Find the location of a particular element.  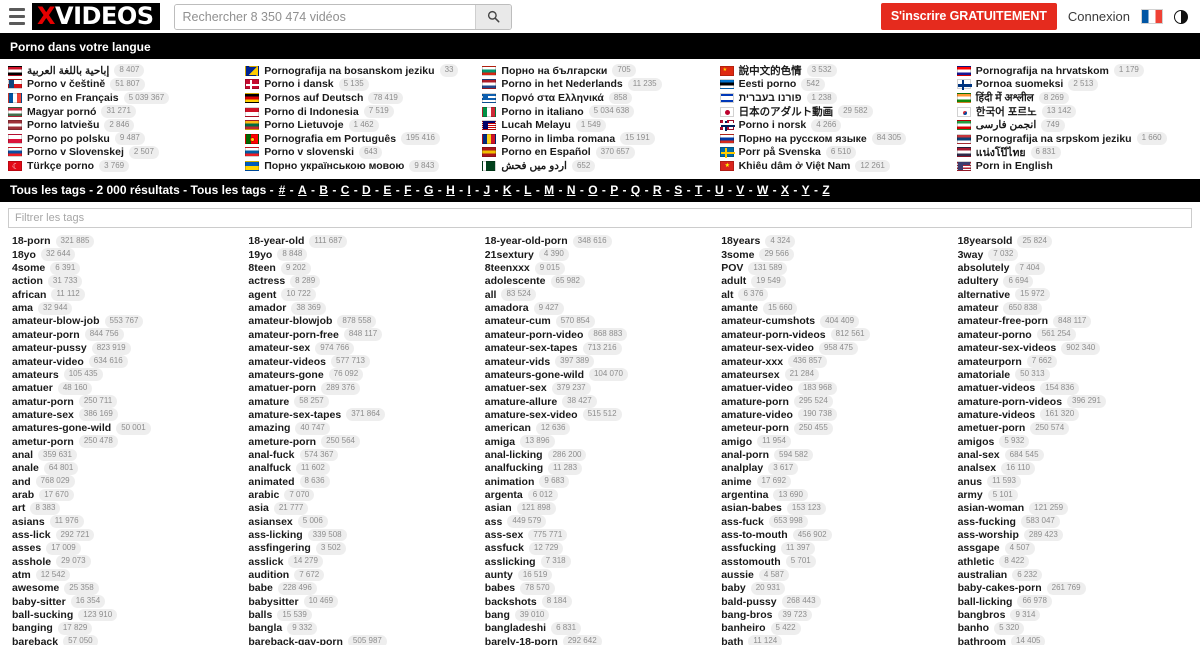

tag-item: ass-to-mouth 456 902 is located at coordinates (839, 535).